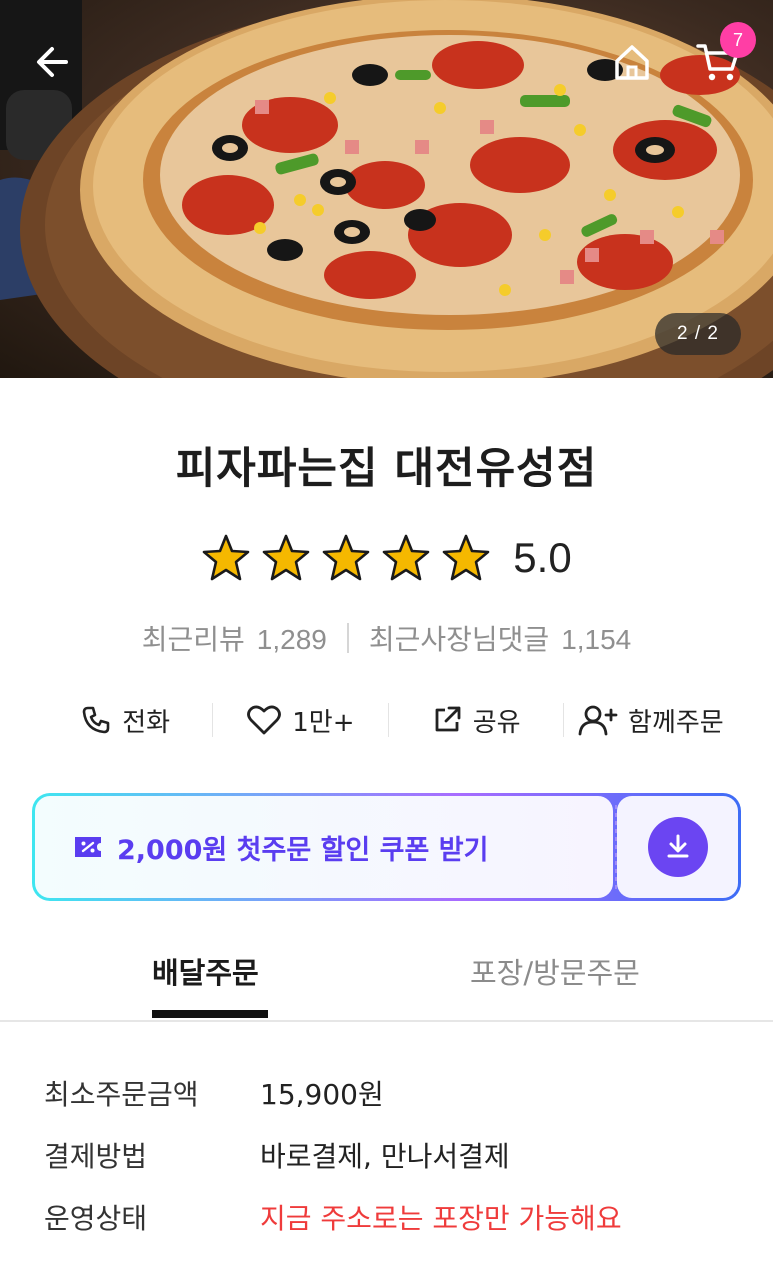 The height and width of the screenshot is (1264, 773). I want to click on coupon-banner: 2,000원 첫주문 할인 쿠폰 받기, so click(324, 847).